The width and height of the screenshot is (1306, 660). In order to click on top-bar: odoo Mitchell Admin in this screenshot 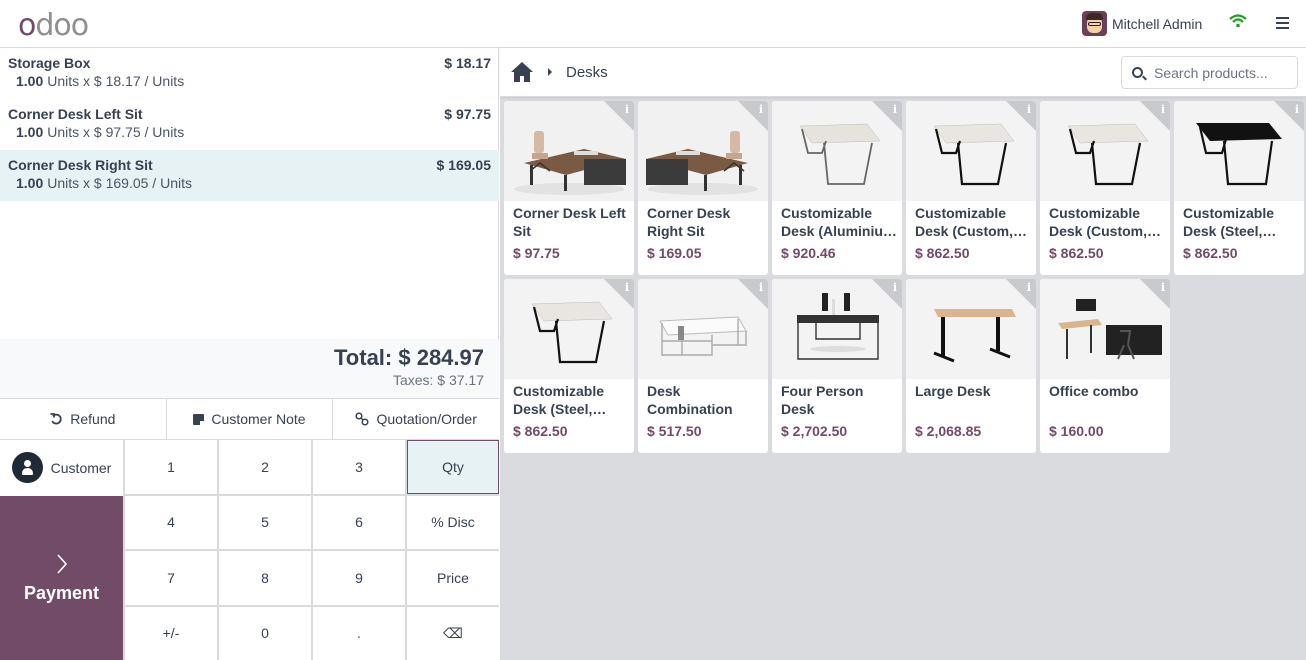, I will do `click(653, 24)`.